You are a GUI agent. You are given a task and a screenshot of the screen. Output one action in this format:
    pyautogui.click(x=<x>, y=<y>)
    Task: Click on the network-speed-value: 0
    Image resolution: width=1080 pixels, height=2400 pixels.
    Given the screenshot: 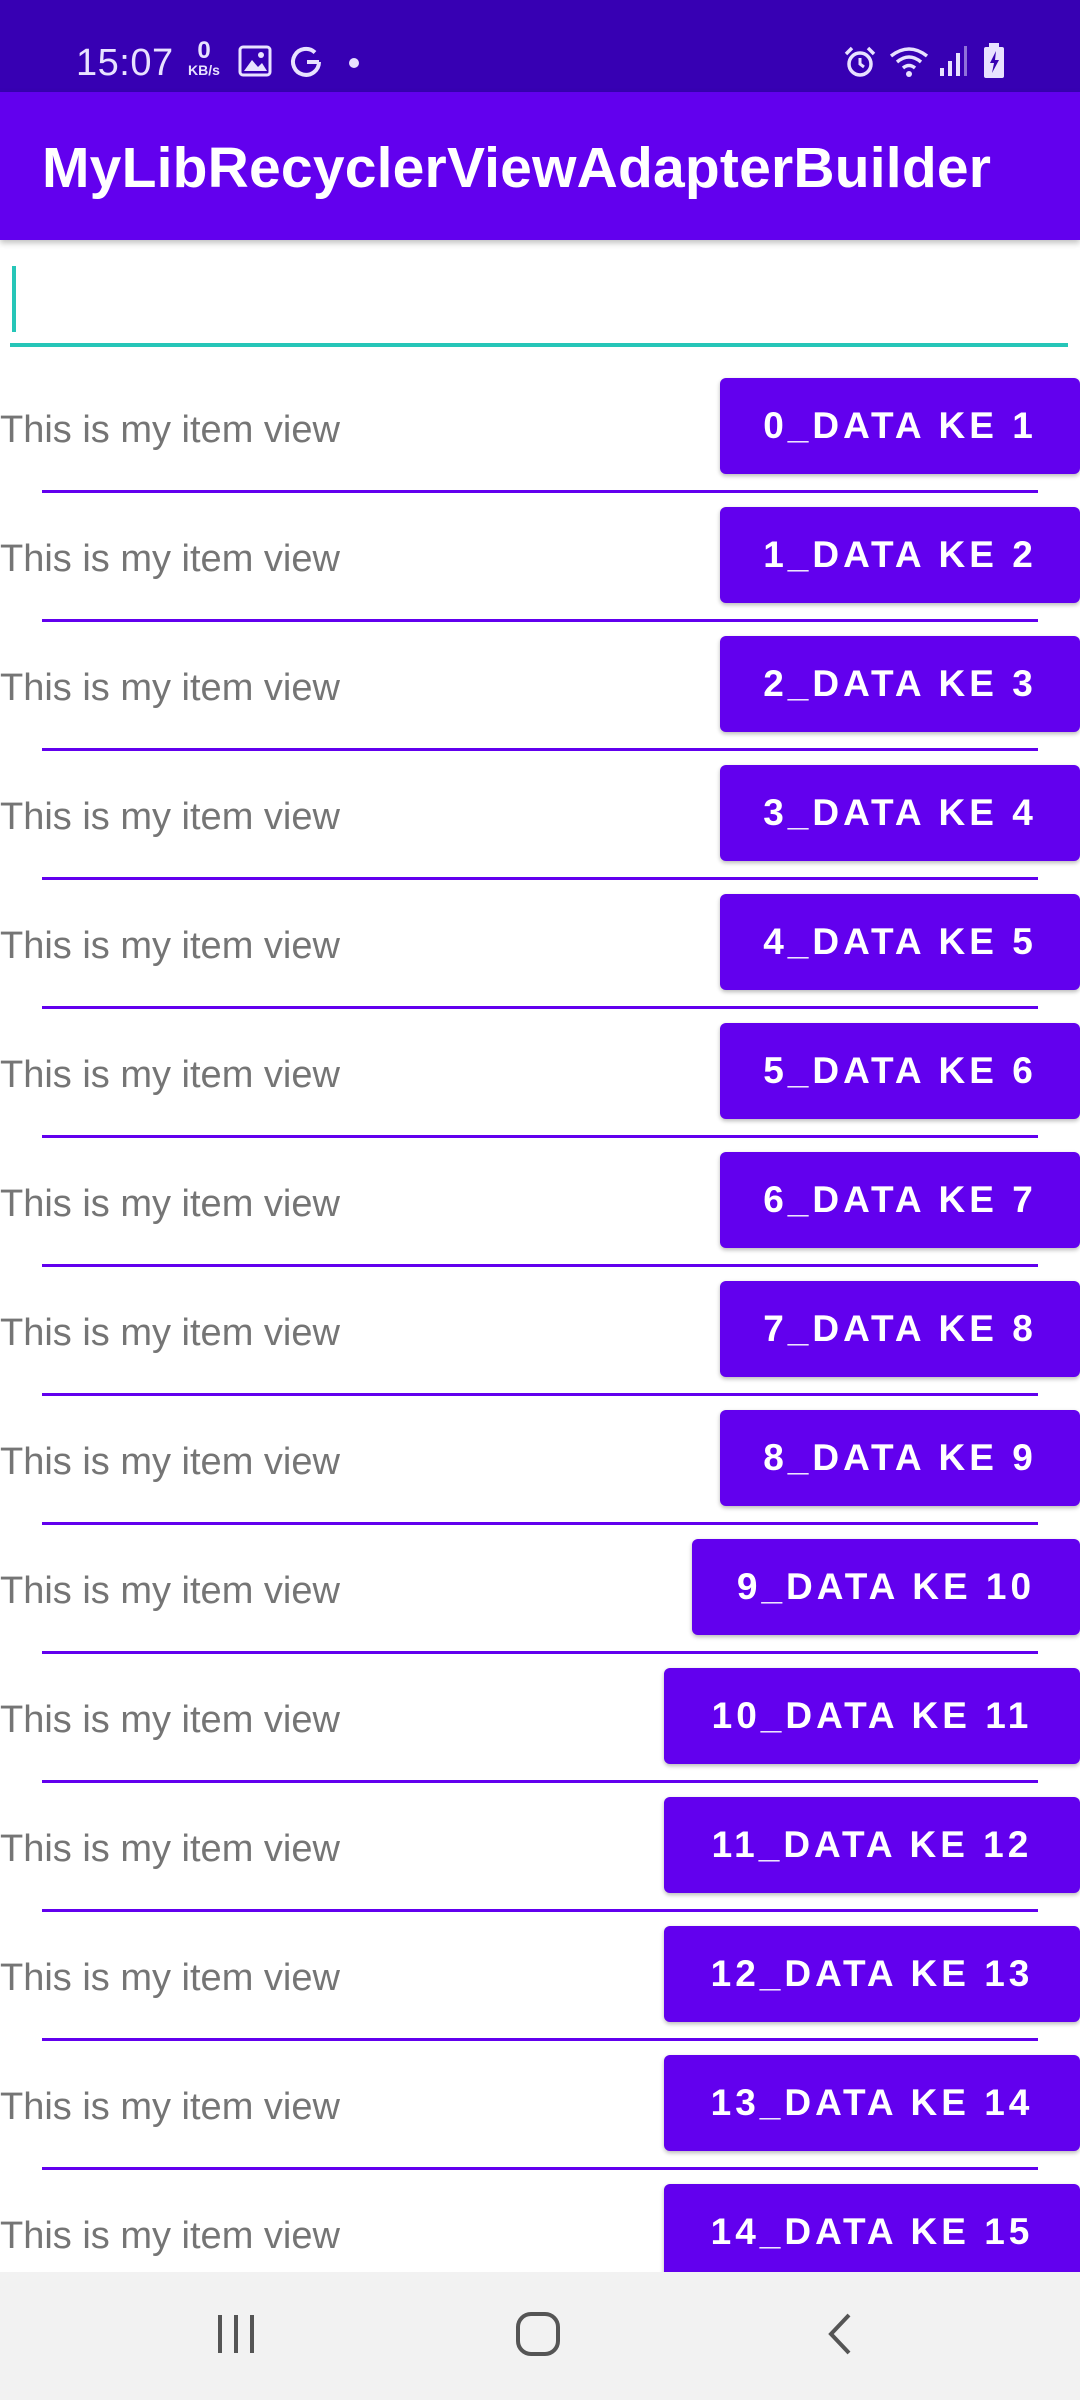 What is the action you would take?
    pyautogui.click(x=204, y=50)
    